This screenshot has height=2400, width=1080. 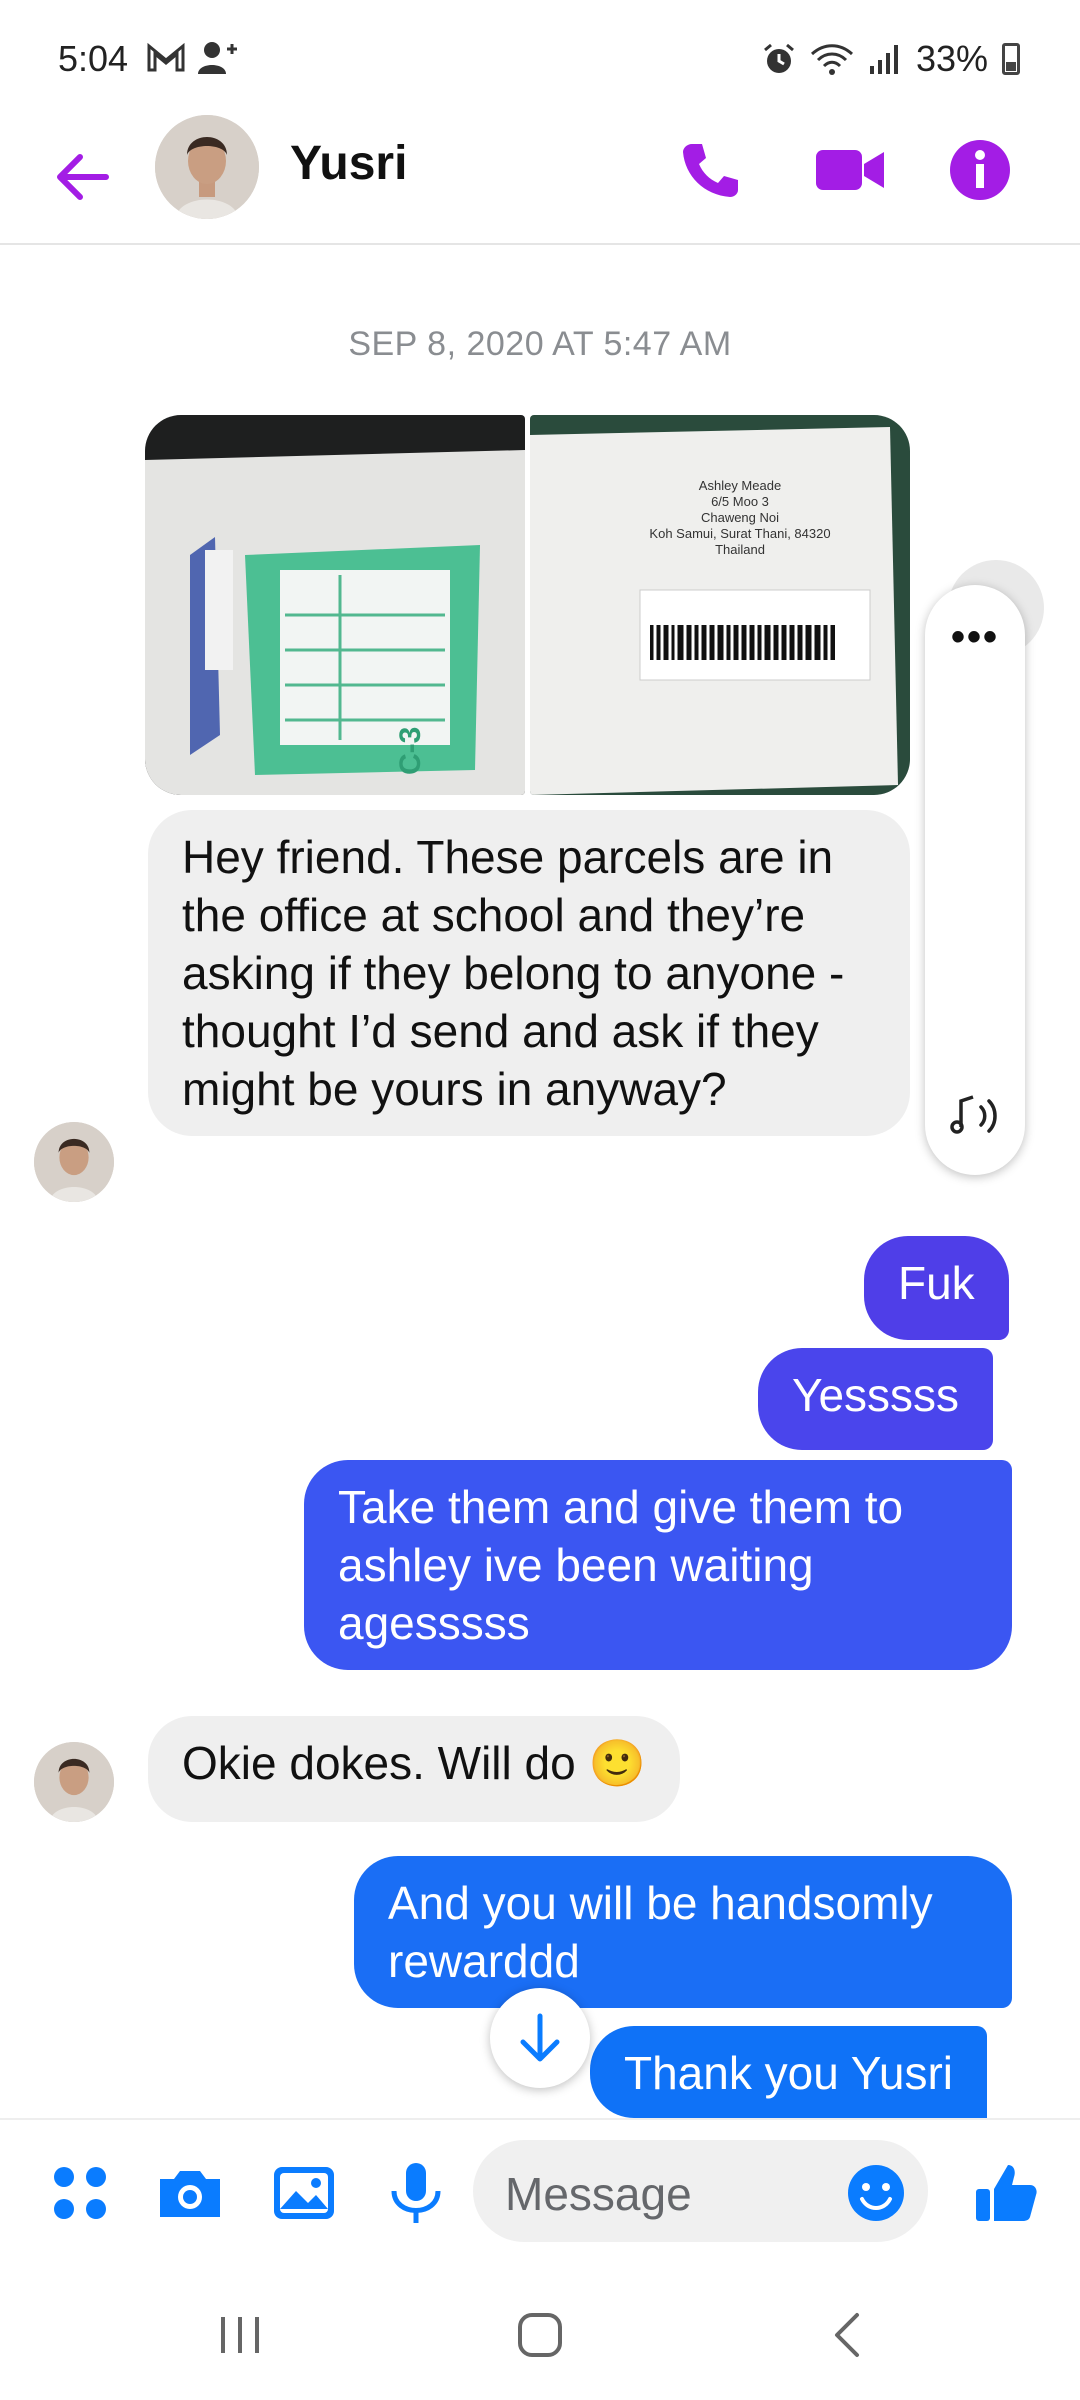 What do you see at coordinates (193, 58) in the screenshot?
I see `notification-icons` at bounding box center [193, 58].